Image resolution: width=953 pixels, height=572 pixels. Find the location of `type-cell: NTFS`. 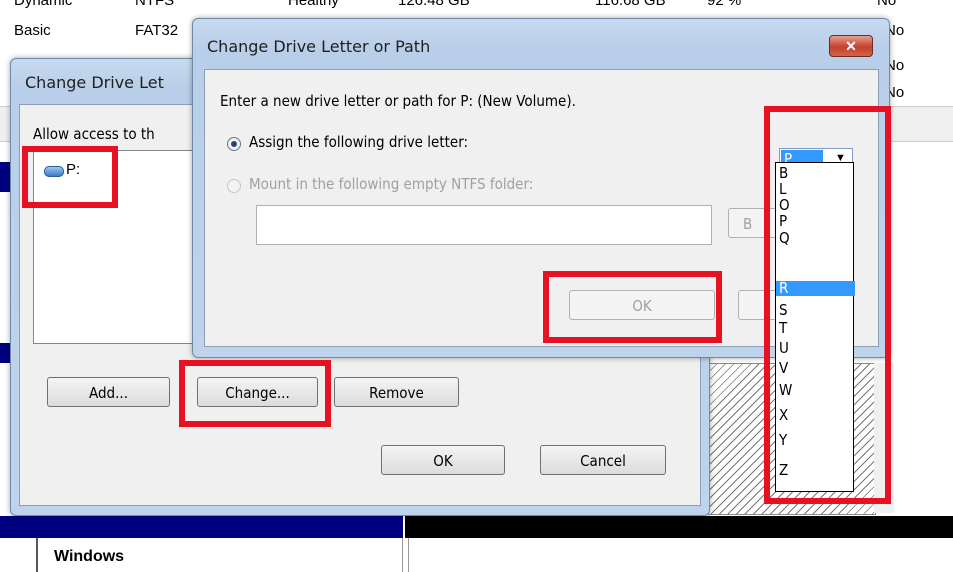

type-cell: NTFS is located at coordinates (155, 4).